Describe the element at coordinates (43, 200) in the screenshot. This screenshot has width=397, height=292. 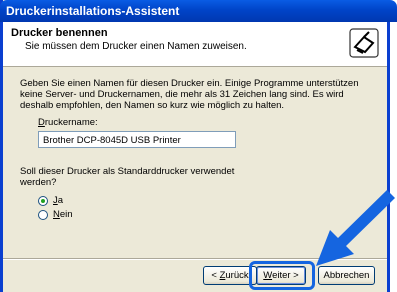
I see `radio-yes-indicator` at that location.